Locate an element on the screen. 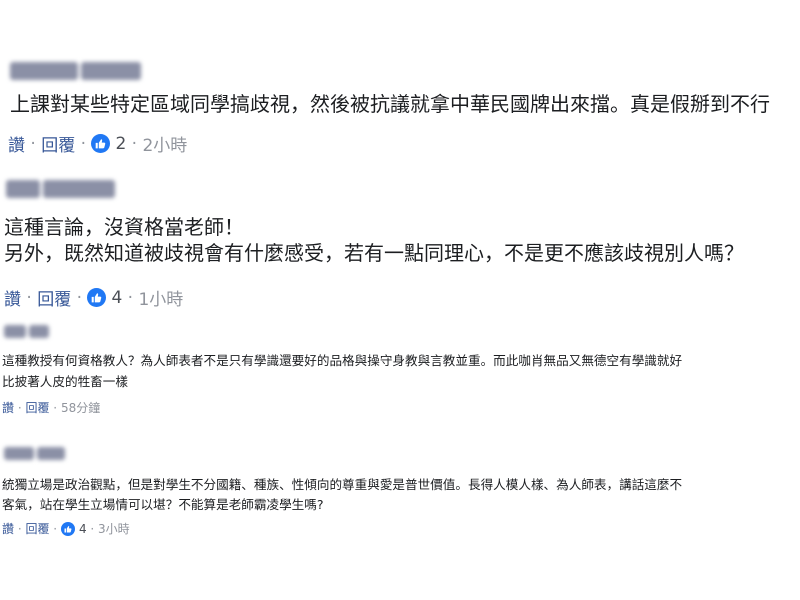 This screenshot has height=600, width=800. comment-line: 比披著人皮的牲畜一樣 is located at coordinates (65, 381).